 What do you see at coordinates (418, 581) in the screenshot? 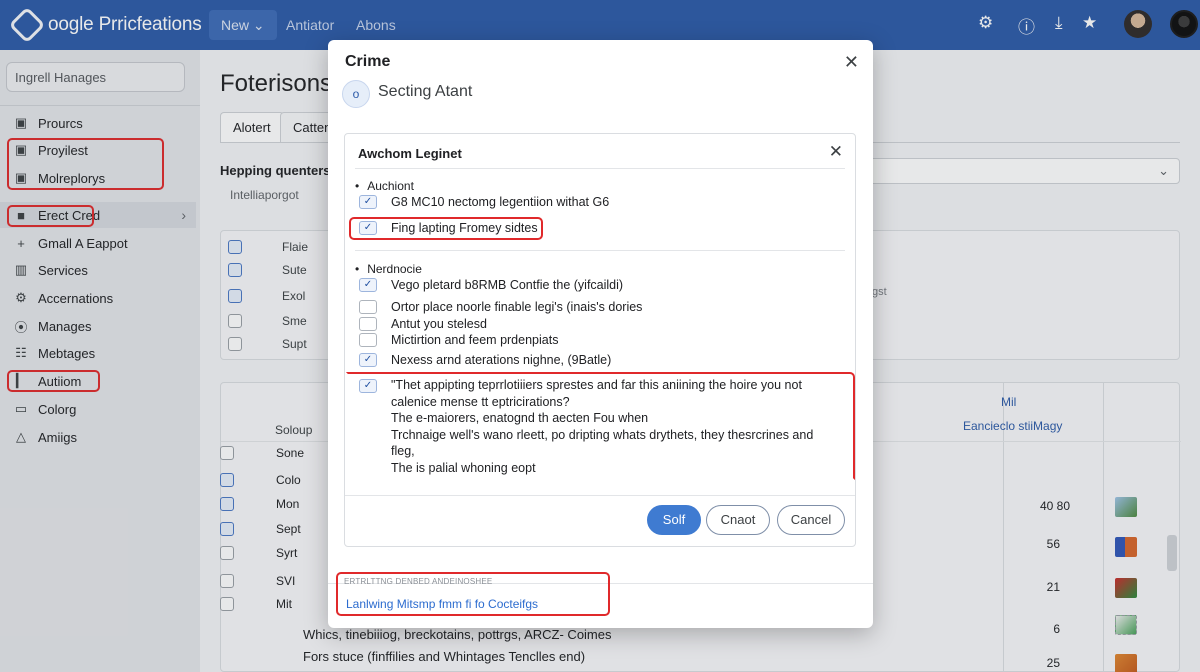
I see `footer-hint: ERTRLTTNG DENBED ANDEINOSHEE` at bounding box center [418, 581].